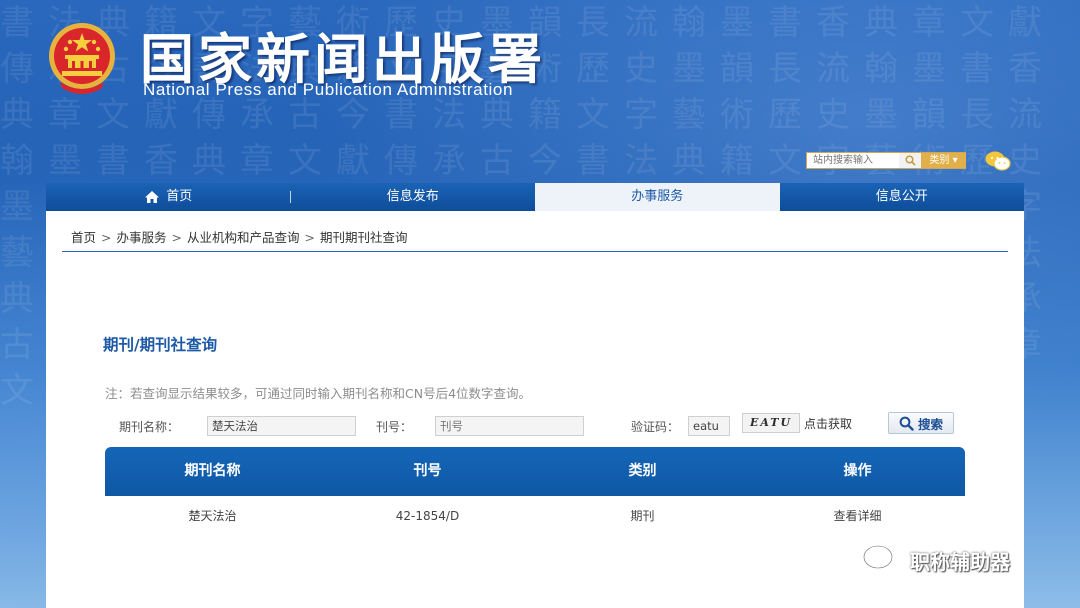 Image resolution: width=1080 pixels, height=608 pixels. I want to click on journal-search-button: 搜索, so click(921, 423).